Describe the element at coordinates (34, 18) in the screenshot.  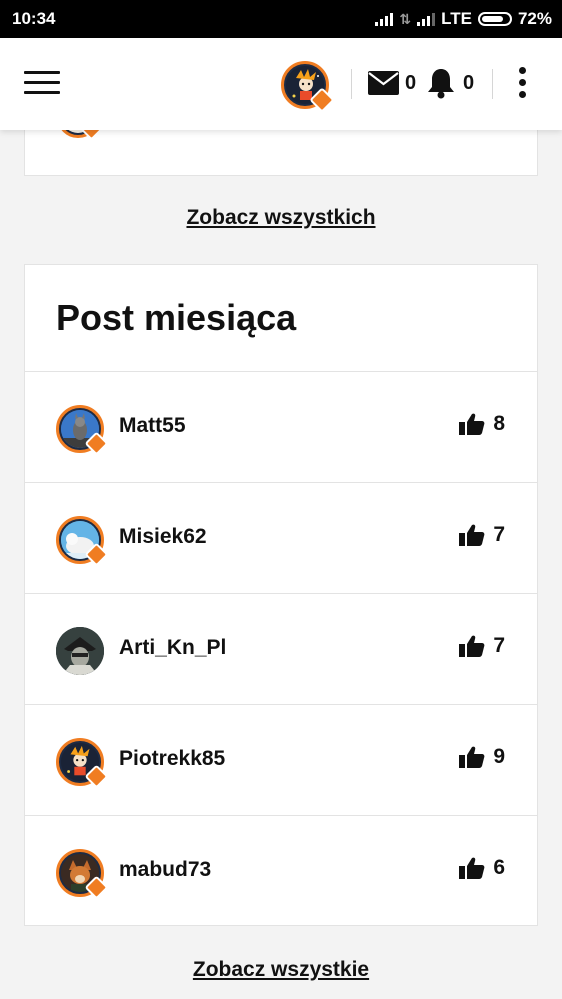
I see `status-time: 10:34` at that location.